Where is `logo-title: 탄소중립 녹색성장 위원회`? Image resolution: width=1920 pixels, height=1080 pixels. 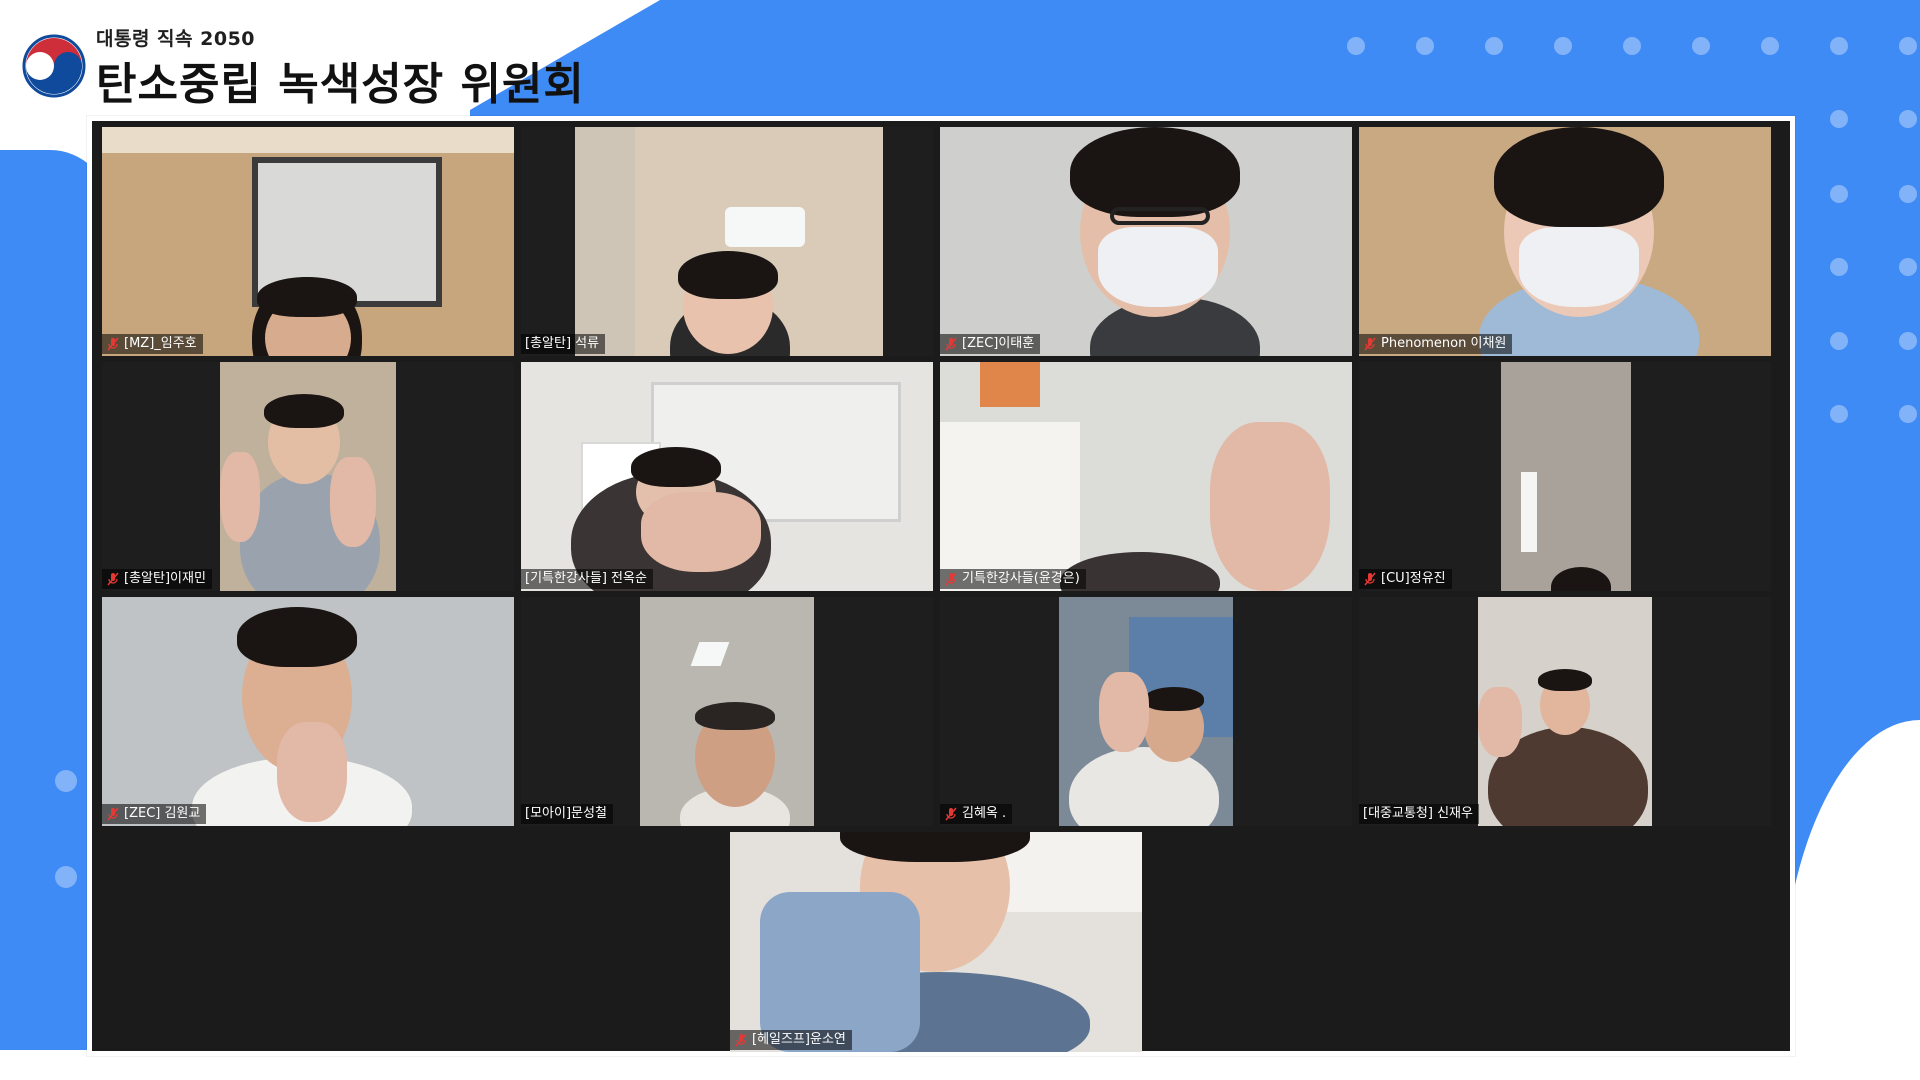 logo-title: 탄소중립 녹색성장 위원회 is located at coordinates (340, 84).